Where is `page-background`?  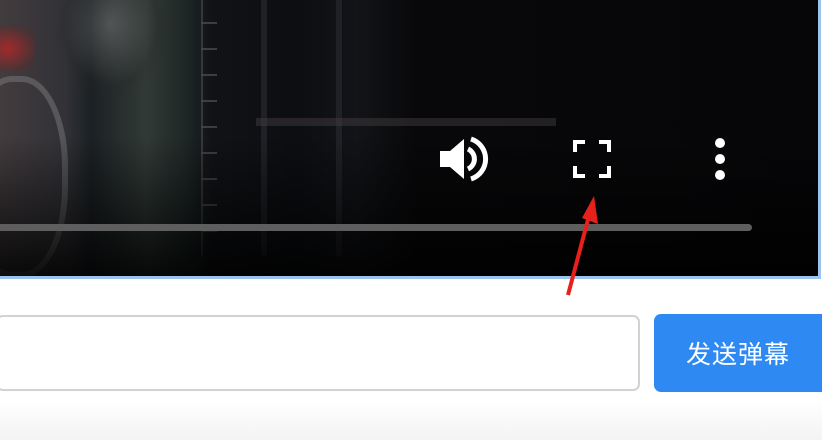
page-background is located at coordinates (411, 420).